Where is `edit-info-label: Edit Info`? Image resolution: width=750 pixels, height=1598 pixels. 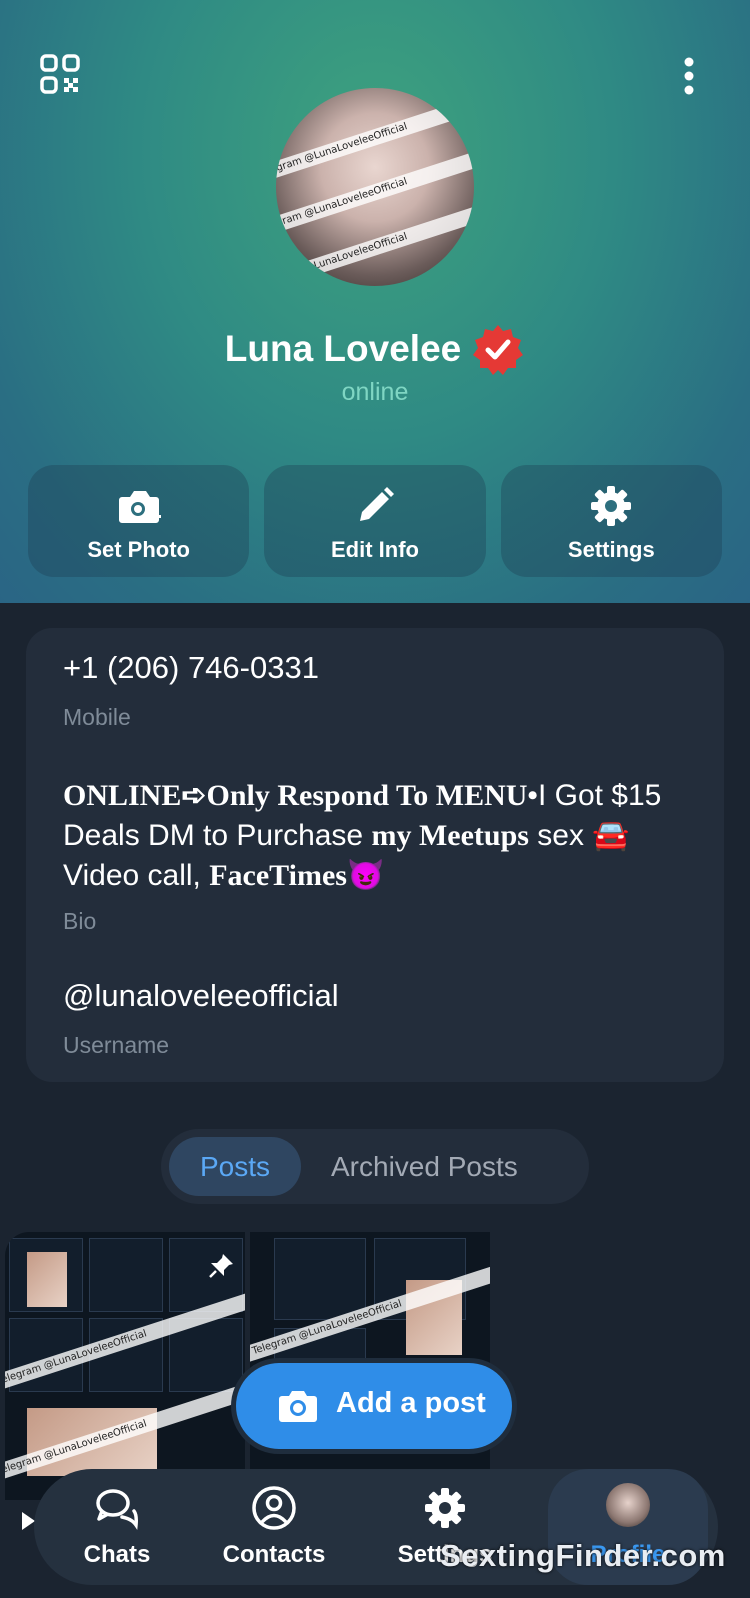
edit-info-label: Edit Info is located at coordinates (375, 549).